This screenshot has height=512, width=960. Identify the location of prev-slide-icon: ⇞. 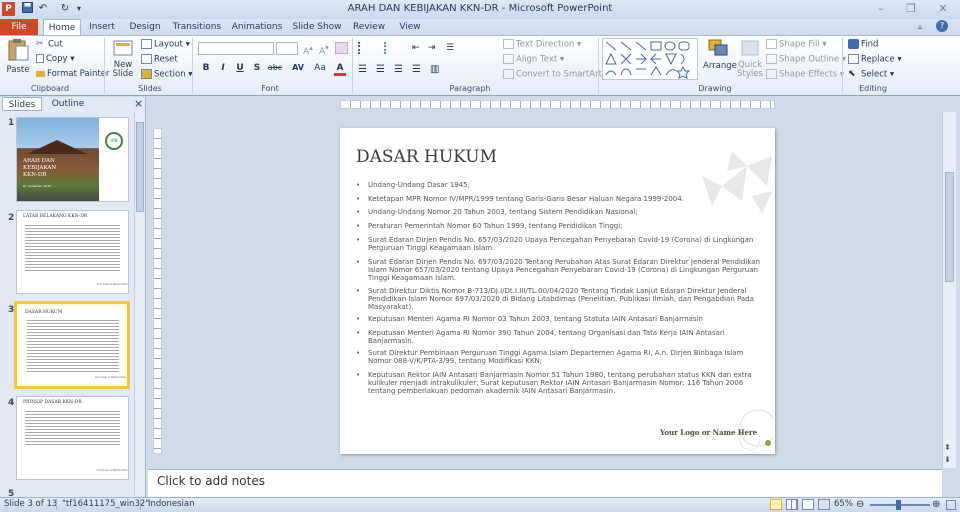
(947, 447).